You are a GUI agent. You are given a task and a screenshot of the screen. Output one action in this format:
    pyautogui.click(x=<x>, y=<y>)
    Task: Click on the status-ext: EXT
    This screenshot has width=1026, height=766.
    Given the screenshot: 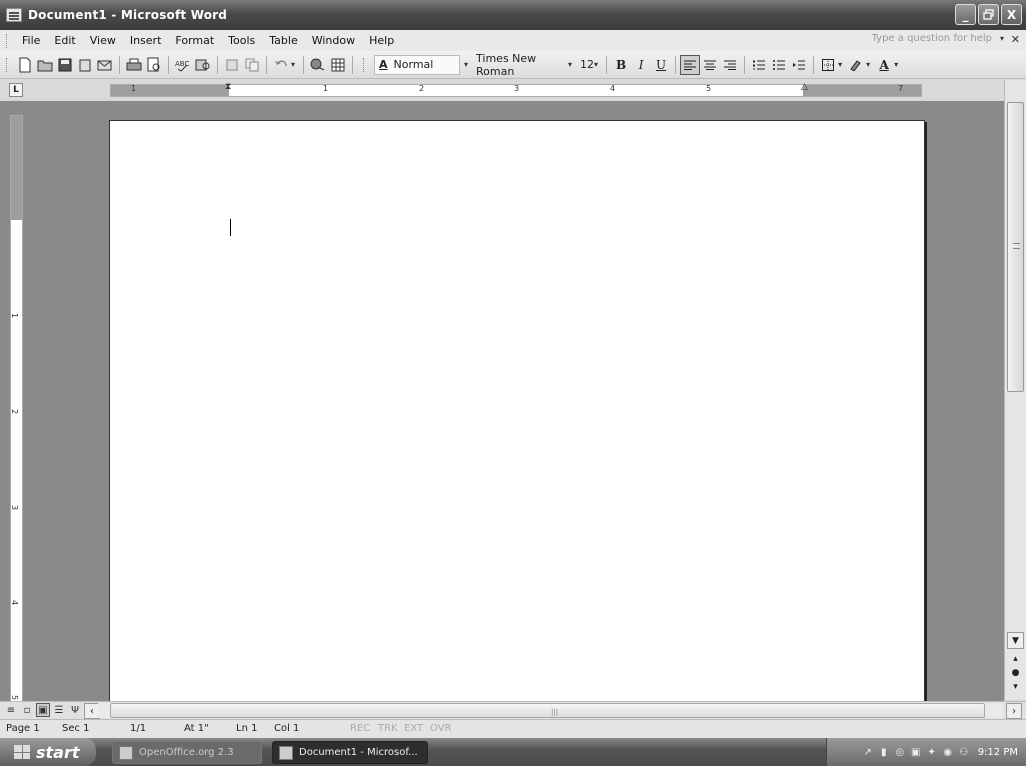 What is the action you would take?
    pyautogui.click(x=413, y=728)
    